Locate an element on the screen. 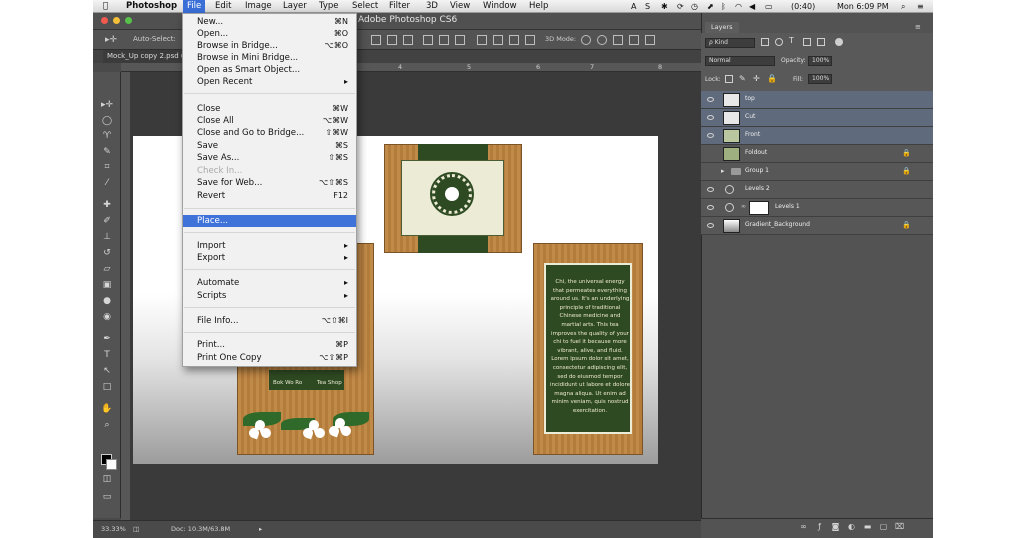 Image resolution: width=1024 pixels, height=538 pixels. menu-item-browse-bridge: Browse in Bridge... ⌥⌘O is located at coordinates (269, 46).